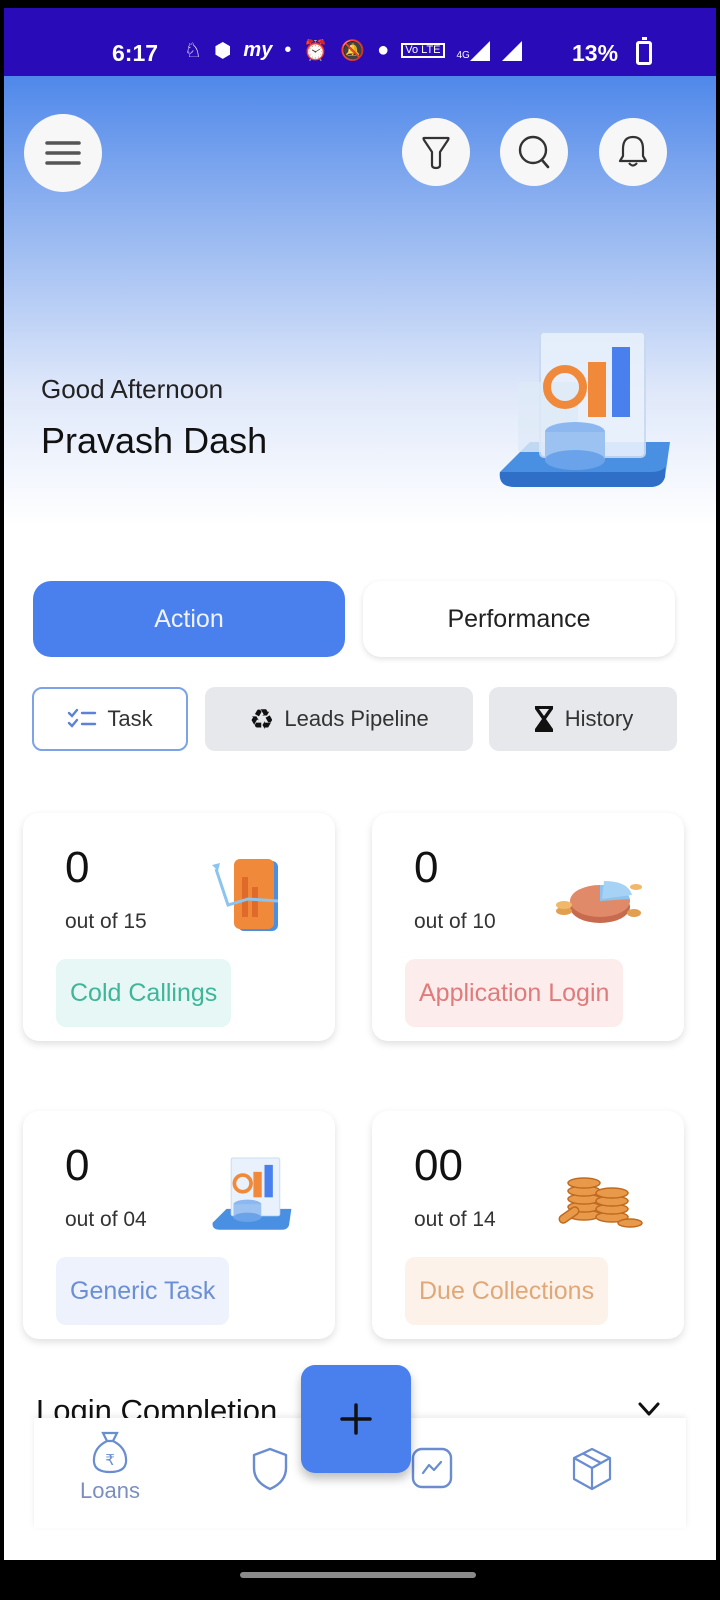  Describe the element at coordinates (595, 53) in the screenshot. I see `battery-percent: 13%` at that location.